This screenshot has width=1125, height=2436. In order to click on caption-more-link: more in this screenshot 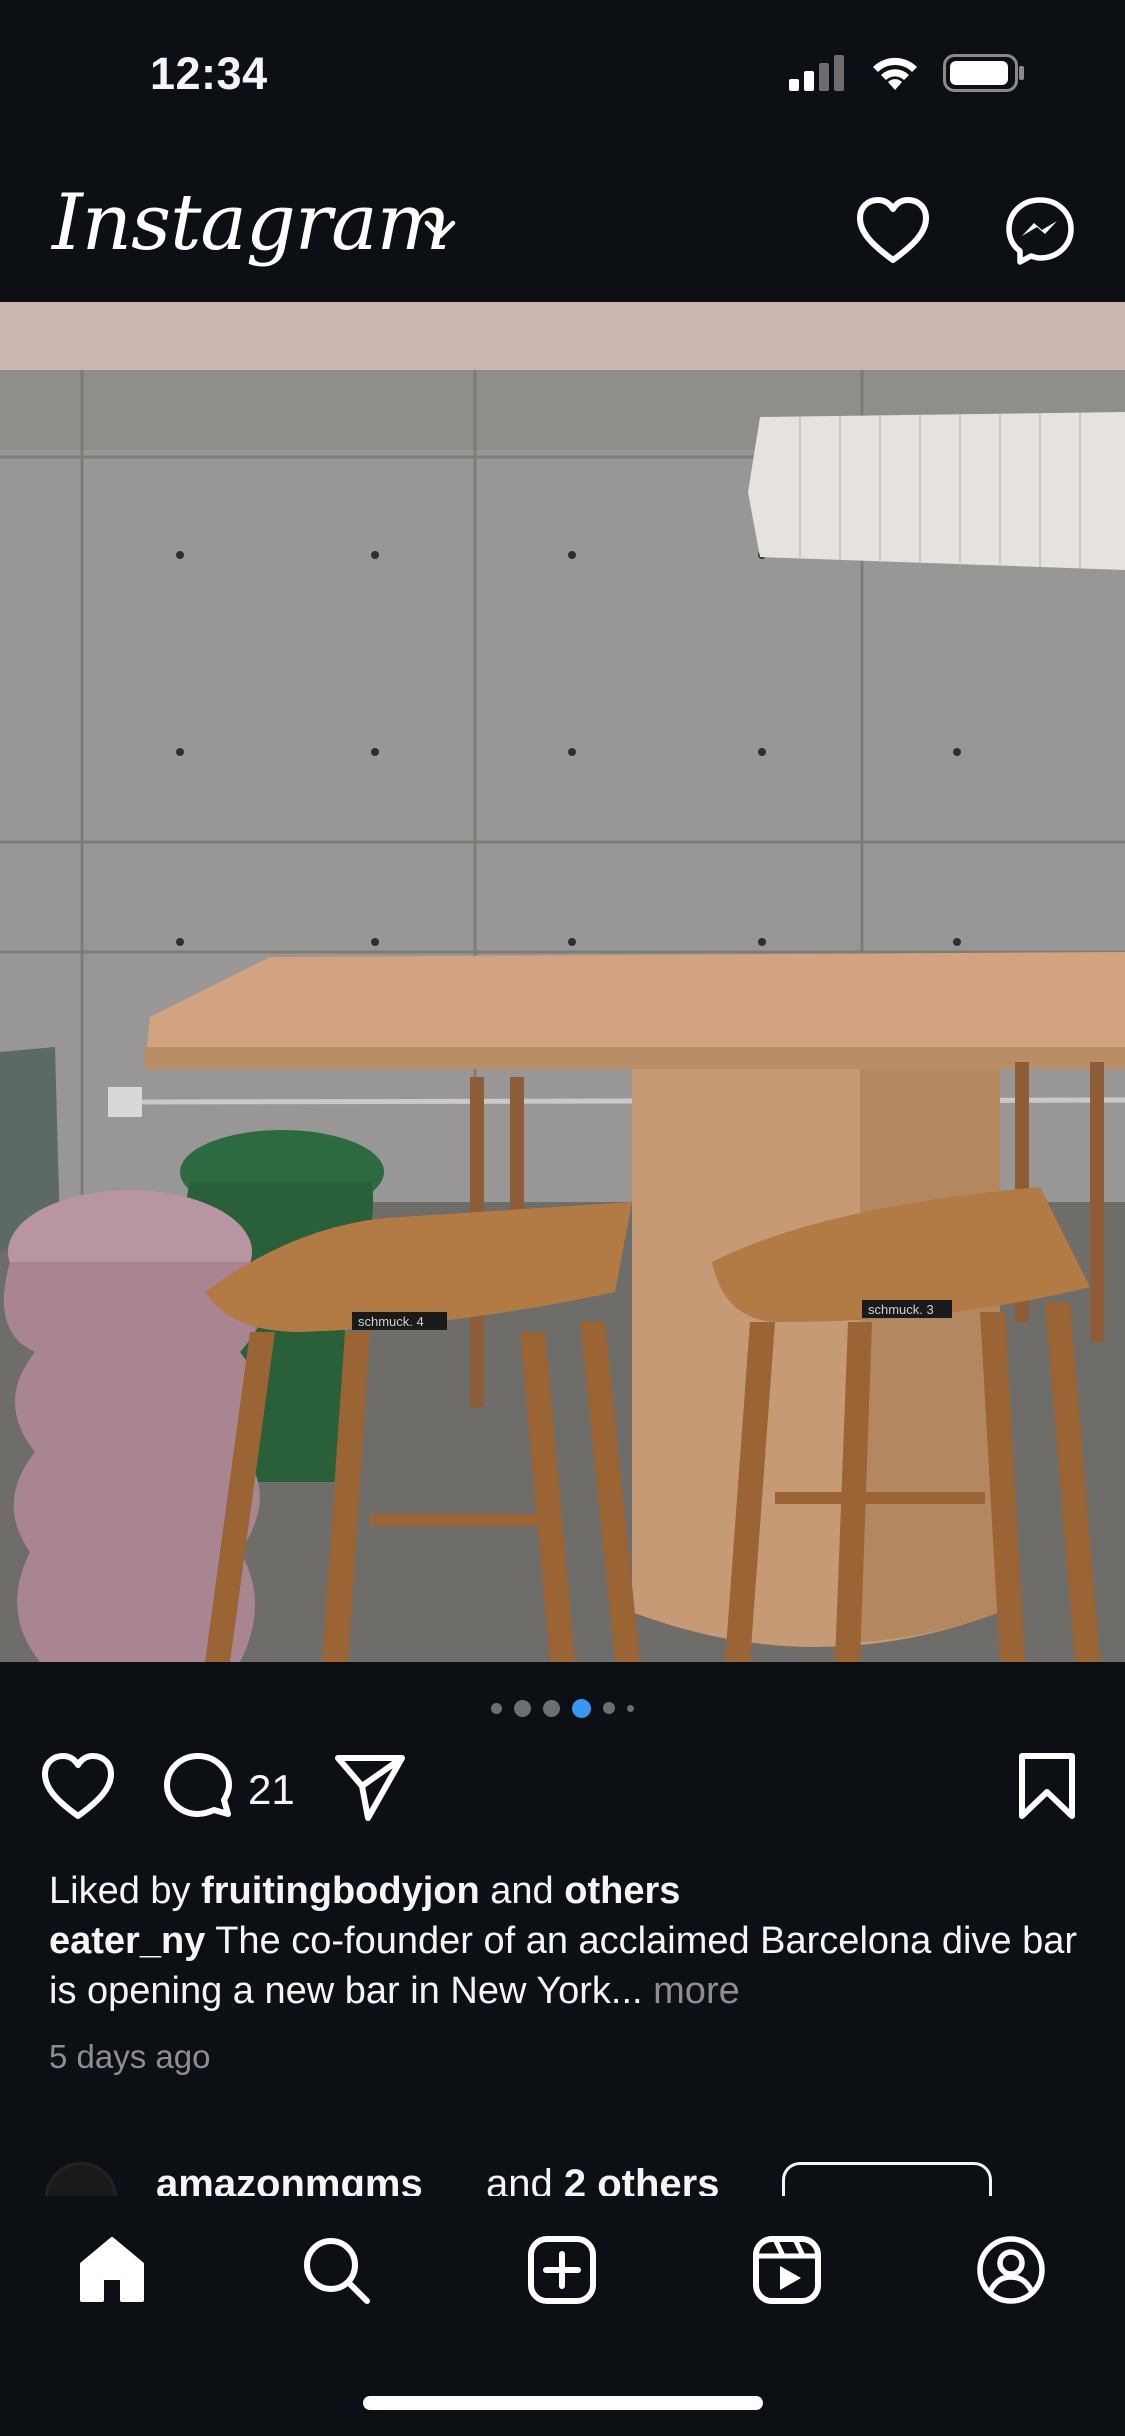, I will do `click(696, 1991)`.